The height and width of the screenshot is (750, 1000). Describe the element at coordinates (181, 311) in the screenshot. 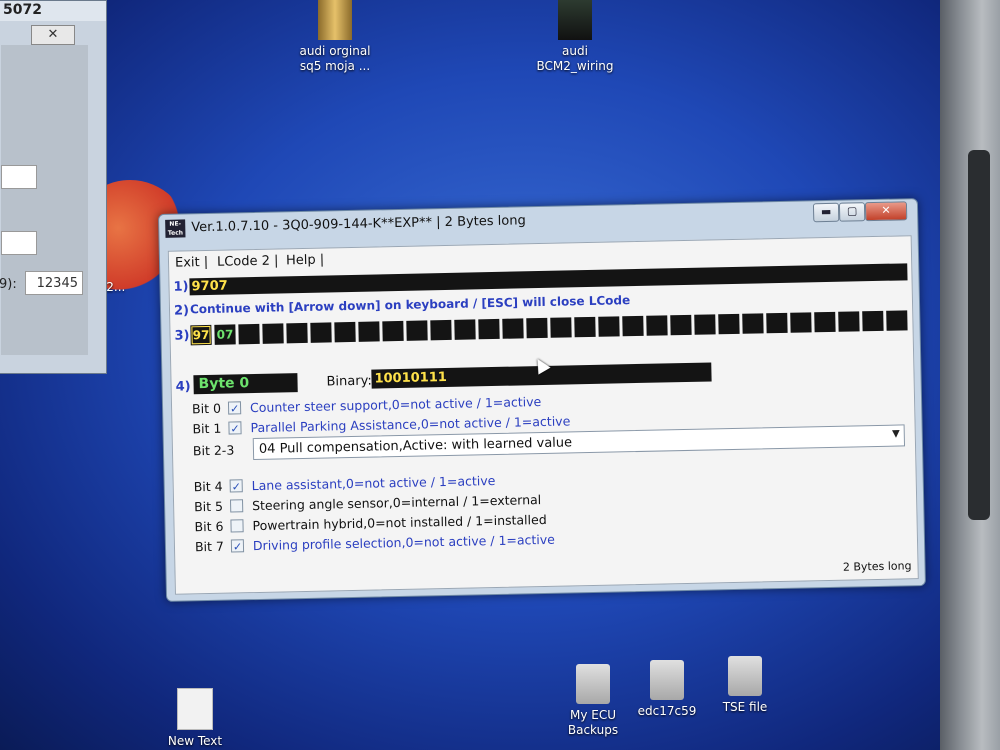

I see `row-number-2: 2)` at that location.